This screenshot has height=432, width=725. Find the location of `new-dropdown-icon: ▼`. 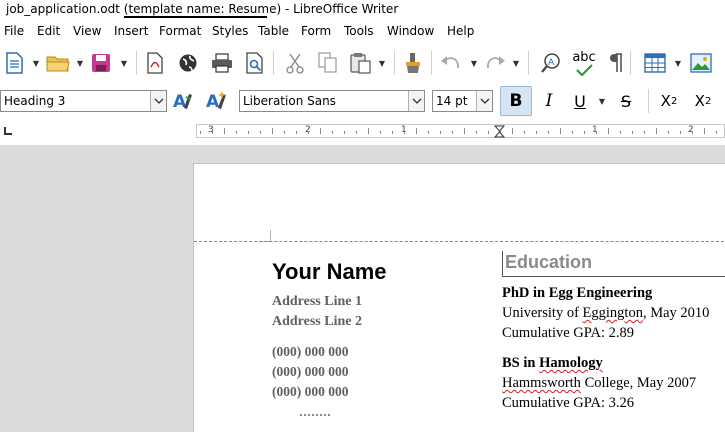

new-dropdown-icon: ▼ is located at coordinates (36, 63).